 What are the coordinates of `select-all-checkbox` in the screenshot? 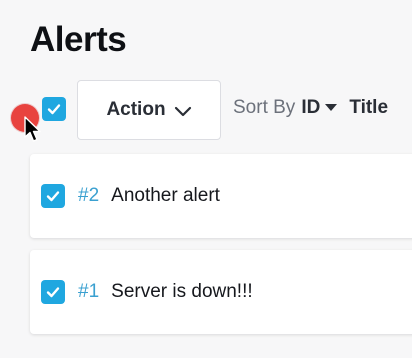 It's located at (54, 109).